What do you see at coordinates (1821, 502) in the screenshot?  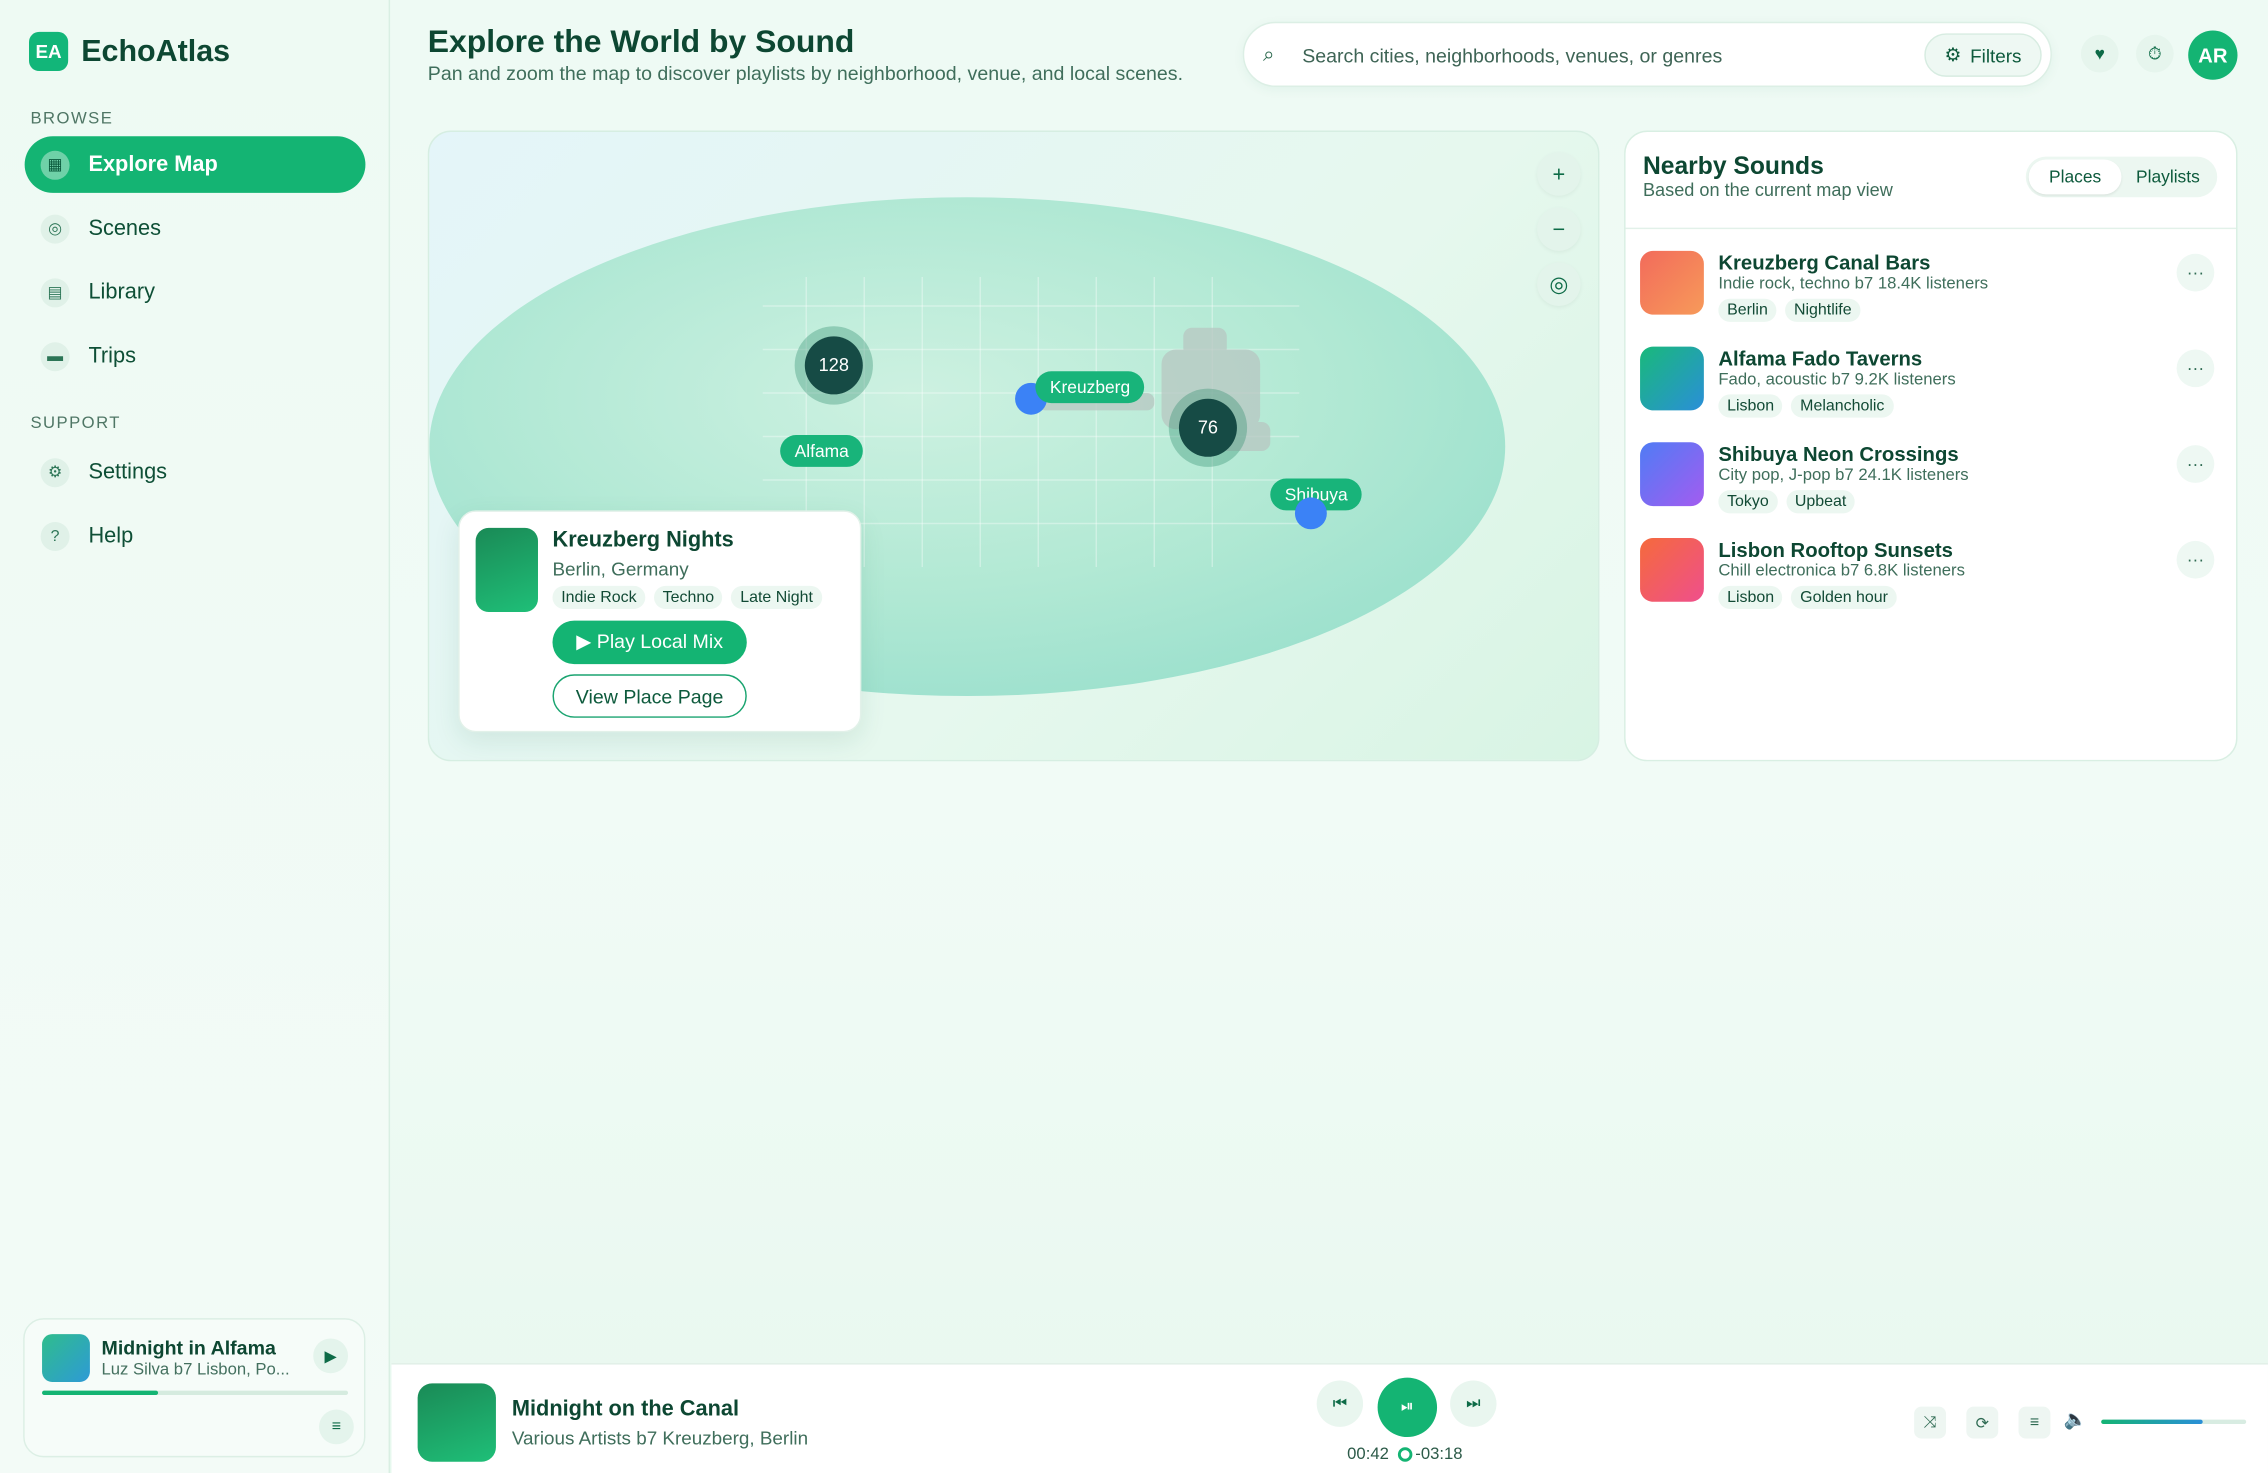 I see `tag: Upbeat` at bounding box center [1821, 502].